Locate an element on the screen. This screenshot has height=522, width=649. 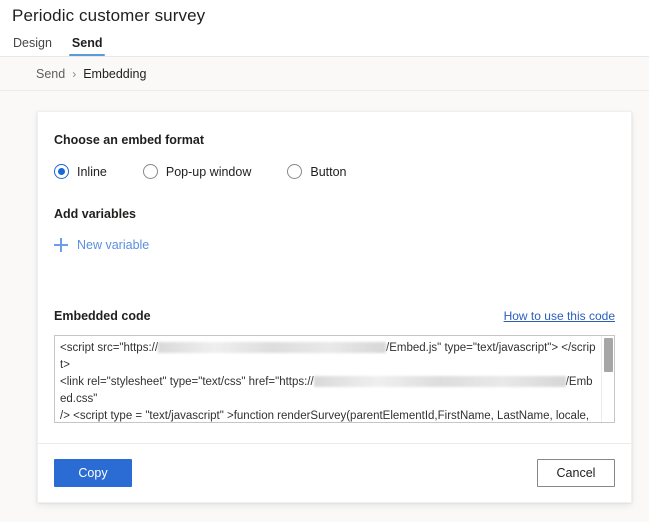
new-variable-button: New variable is located at coordinates (101, 245).